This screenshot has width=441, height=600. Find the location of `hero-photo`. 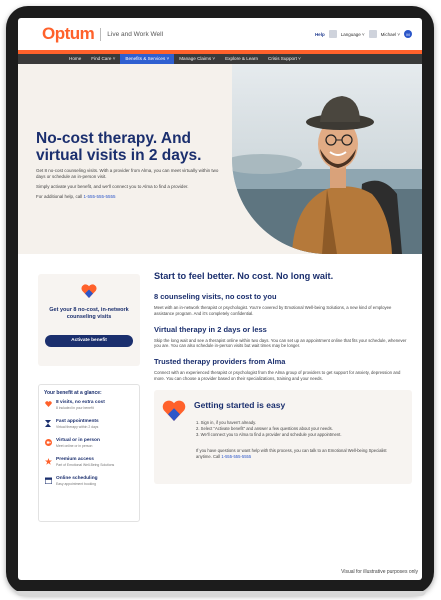

hero-photo is located at coordinates (327, 159).